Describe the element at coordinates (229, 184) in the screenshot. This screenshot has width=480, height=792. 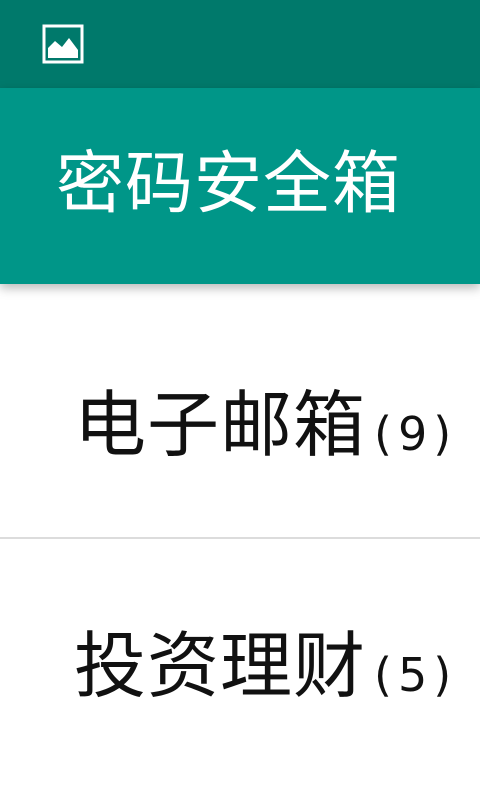
I see `app-title: 密码安全箱` at that location.